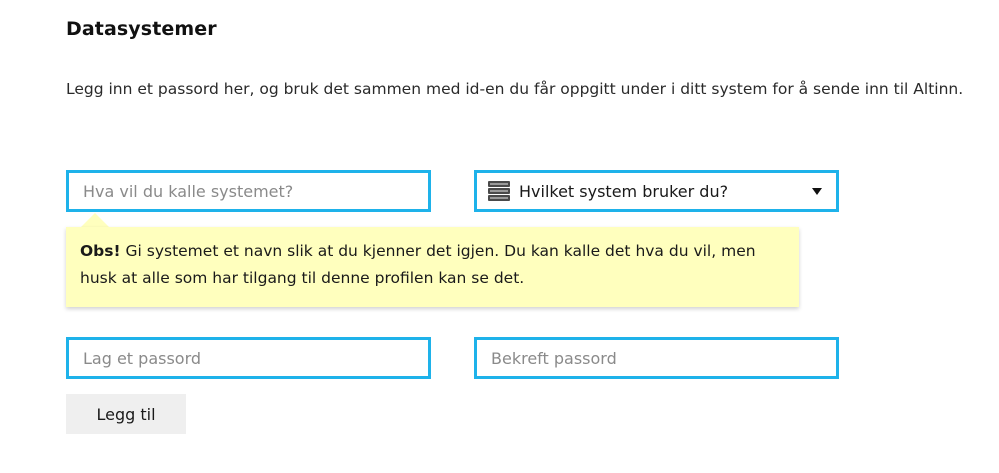  What do you see at coordinates (248, 191) in the screenshot?
I see `system-name-input` at bounding box center [248, 191].